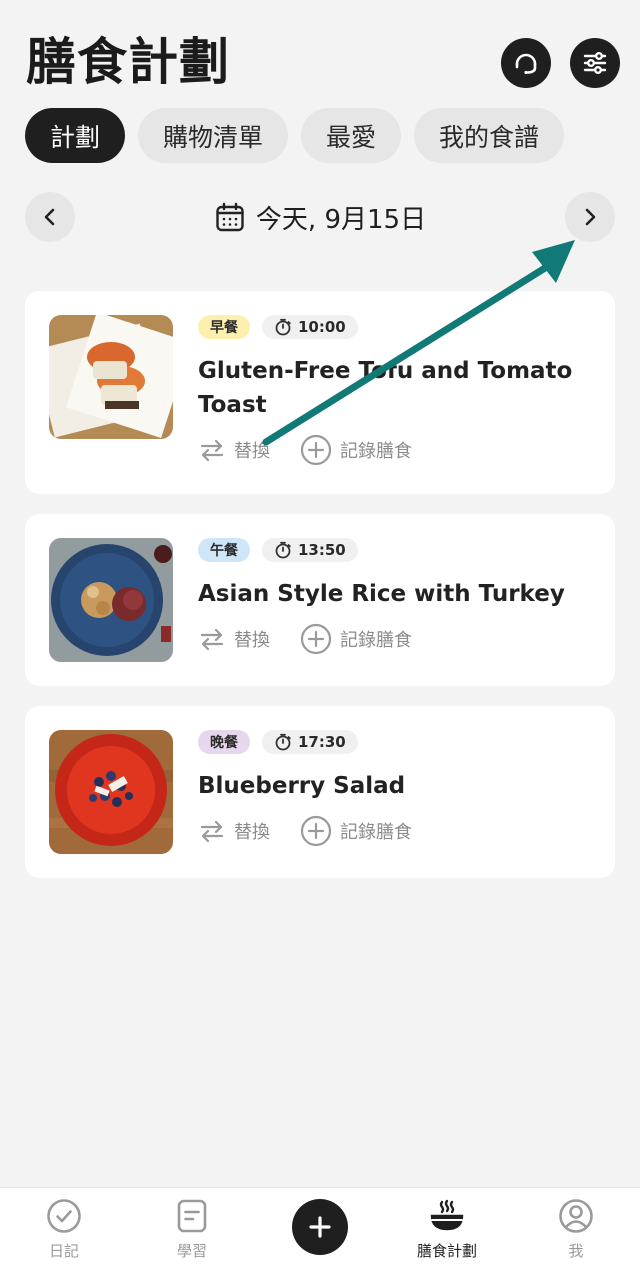 Image resolution: width=640 pixels, height=1280 pixels. I want to click on headset-icon, so click(526, 64).